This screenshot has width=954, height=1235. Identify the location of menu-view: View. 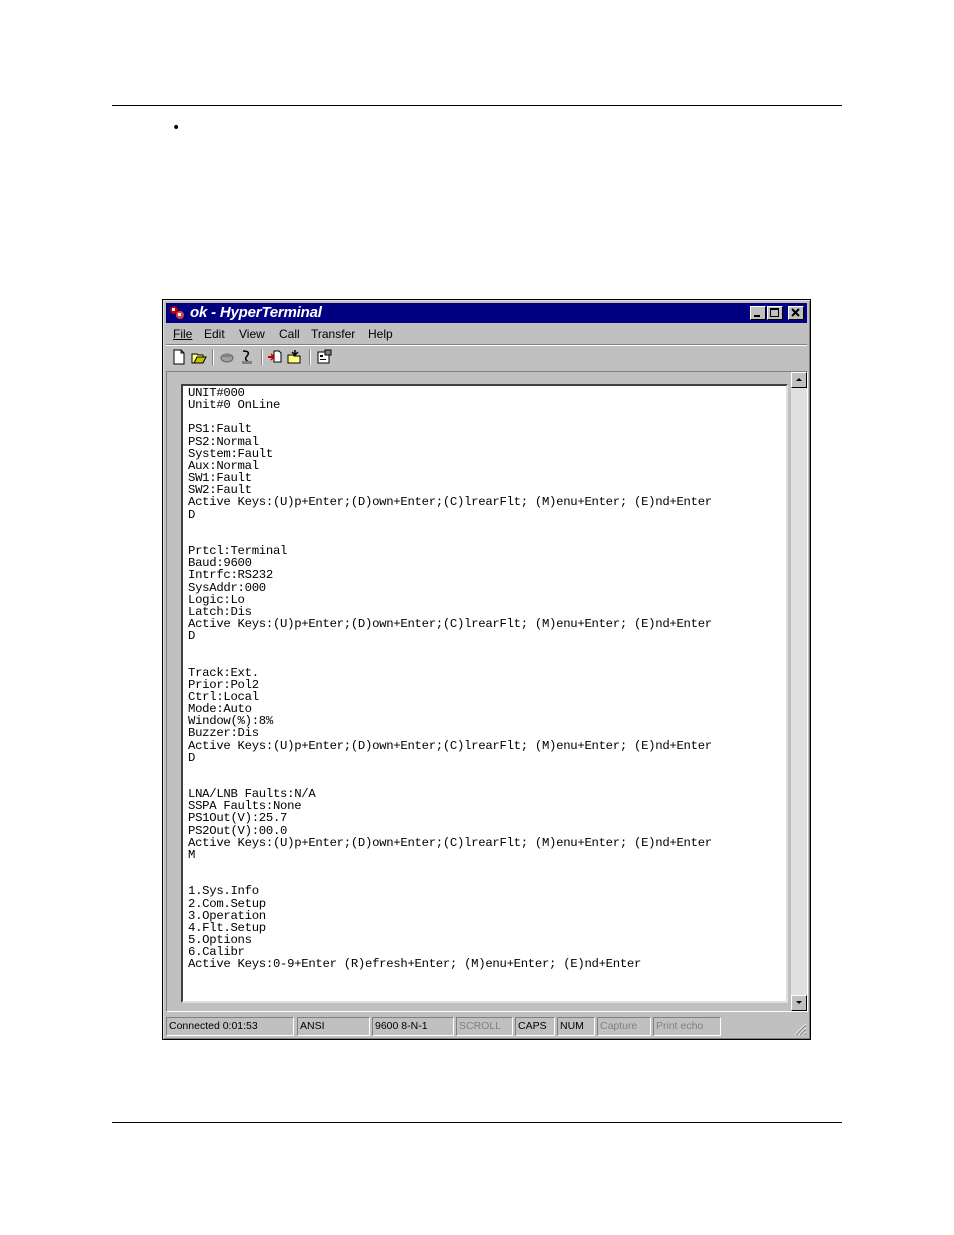
(252, 334).